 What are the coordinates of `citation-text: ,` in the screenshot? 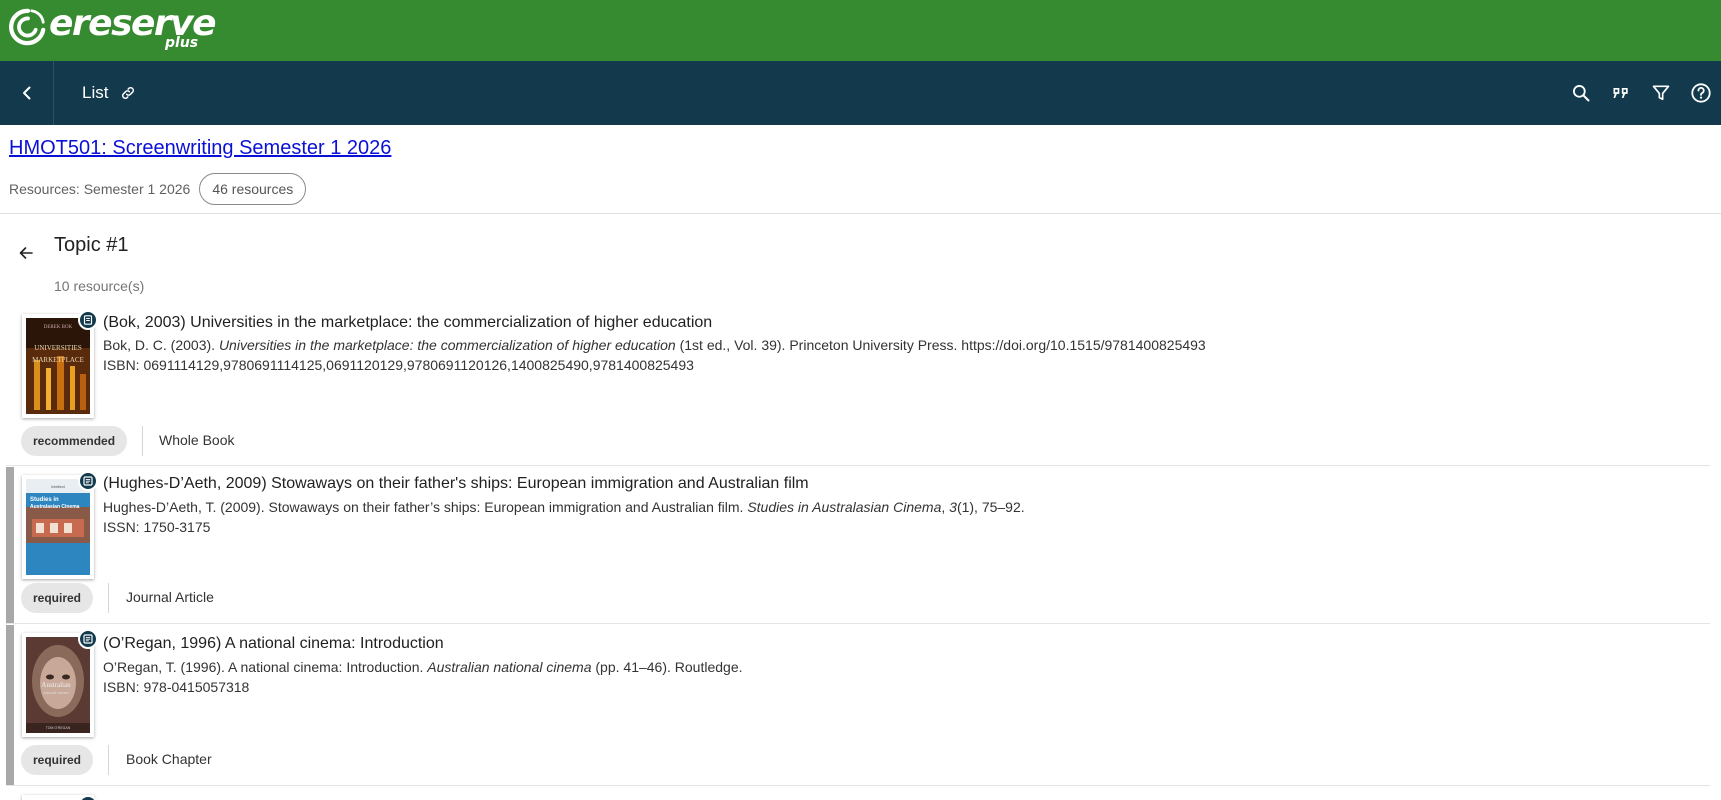 It's located at (945, 507).